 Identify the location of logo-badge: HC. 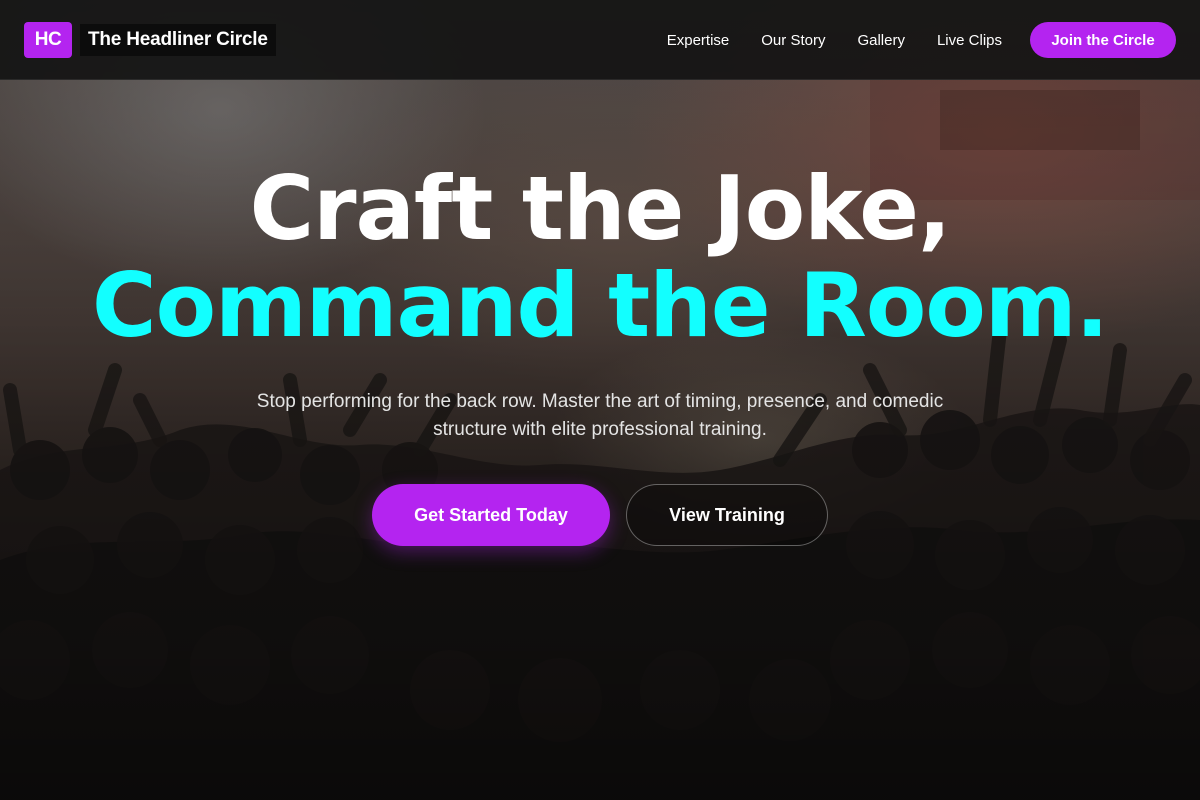
(48, 40).